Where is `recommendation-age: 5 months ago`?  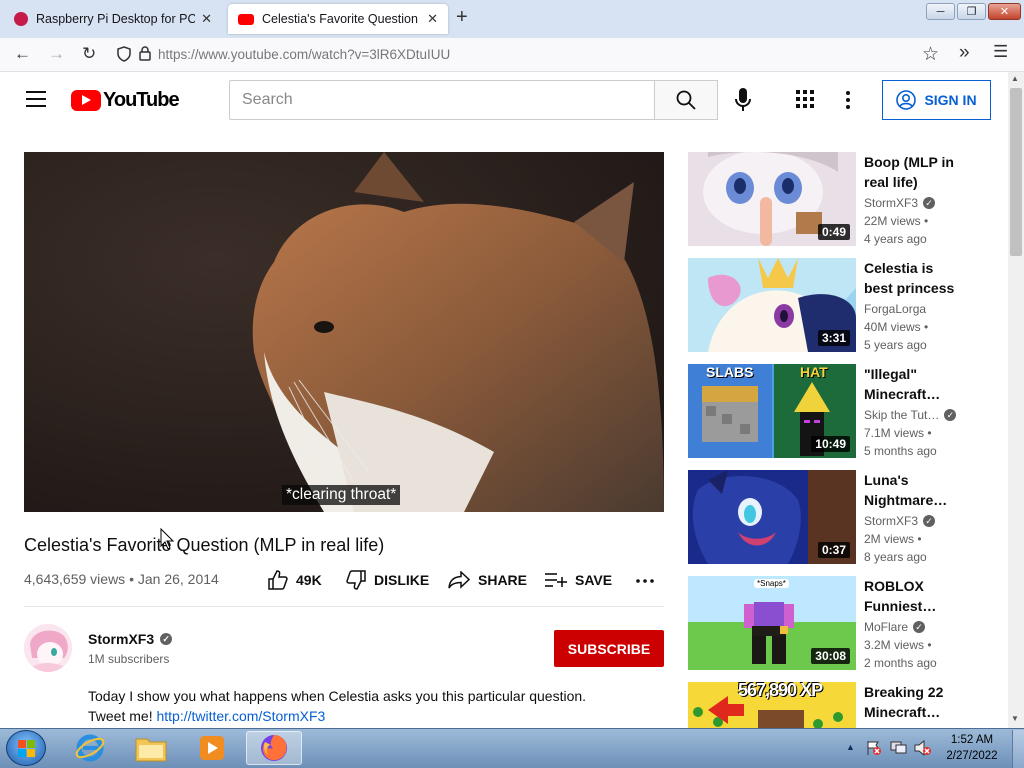
recommendation-age: 5 months ago is located at coordinates (900, 451).